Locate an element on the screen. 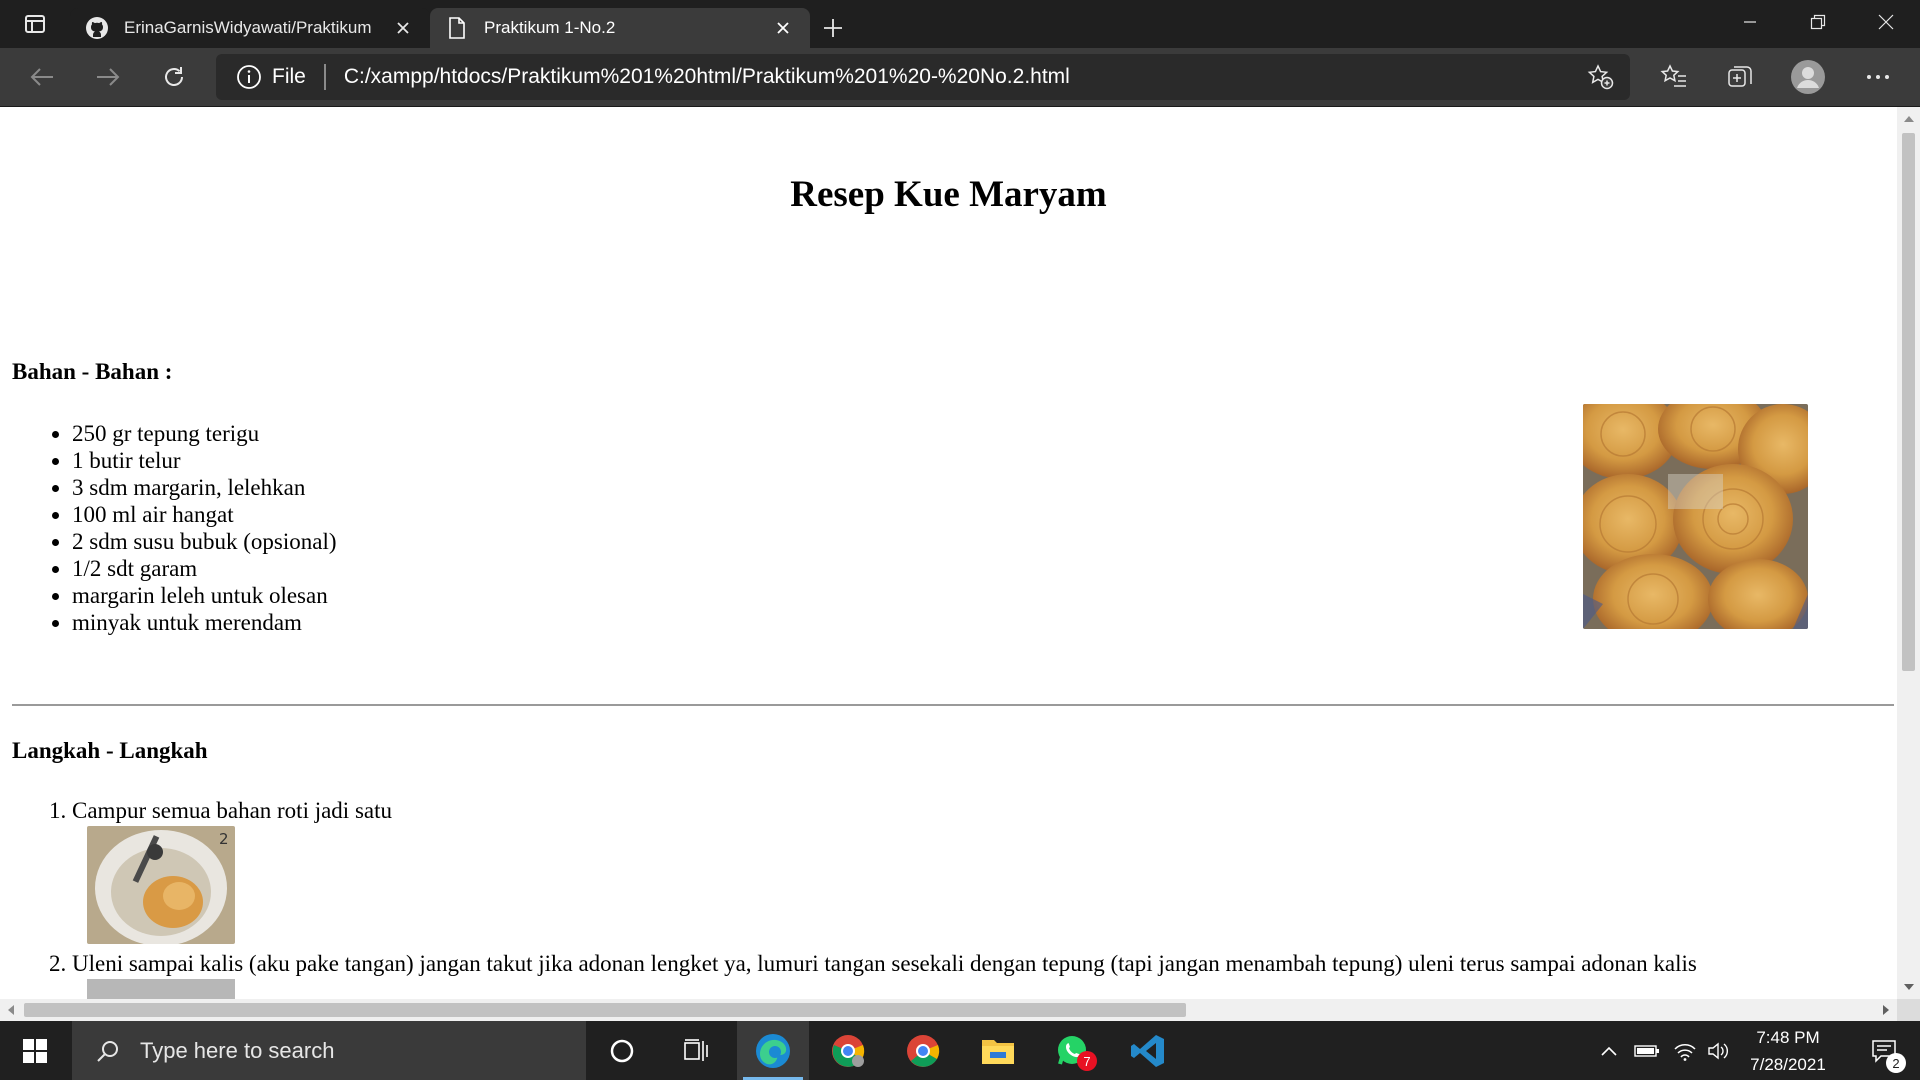  taskbar-search-box: Type here to search is located at coordinates (329, 1050).